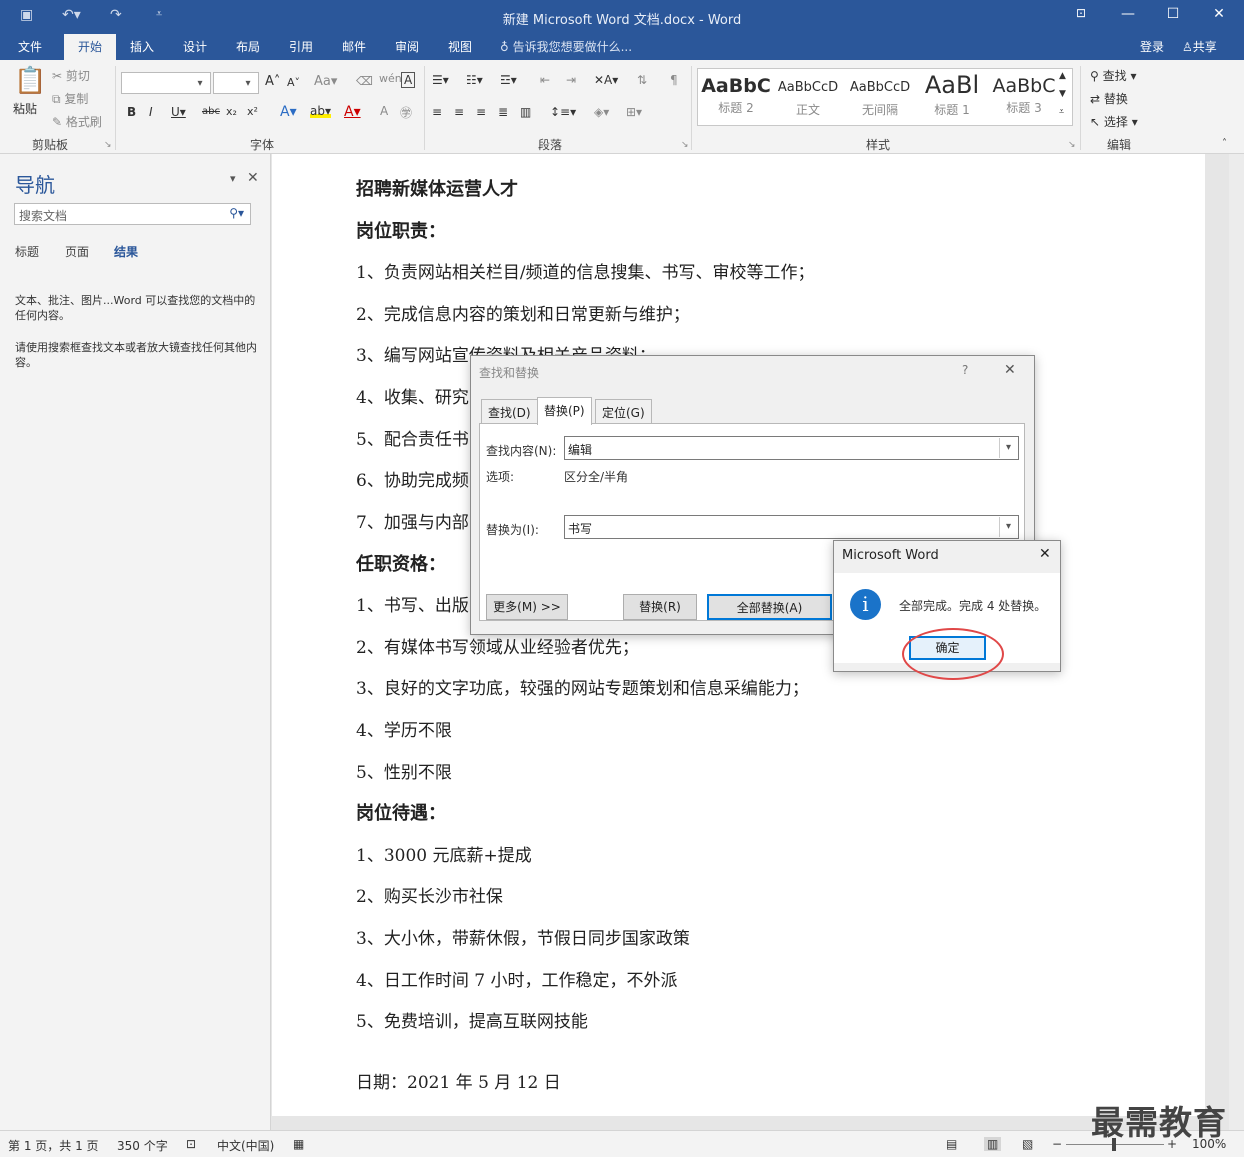  I want to click on change-case-icon: Aa▾, so click(325, 81).